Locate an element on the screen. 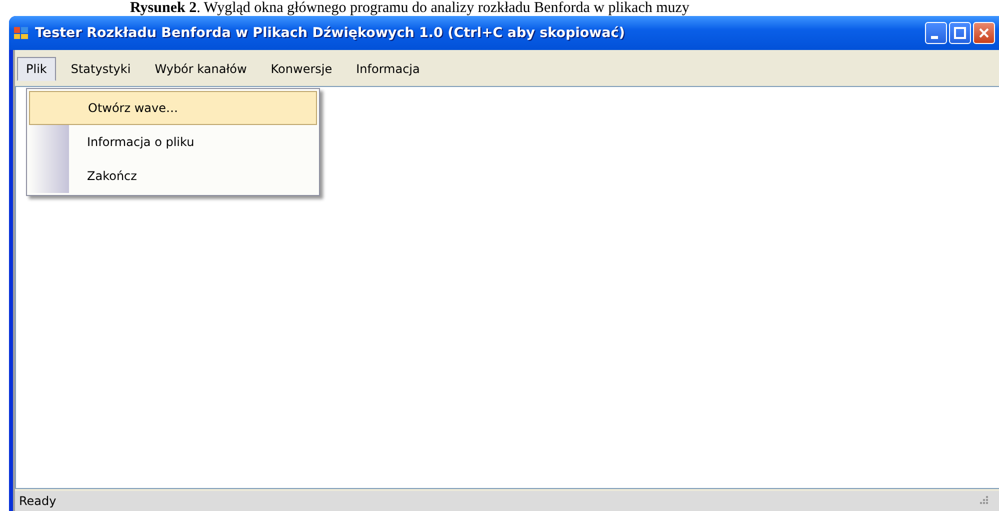 The height and width of the screenshot is (511, 999). close-icon is located at coordinates (984, 33).